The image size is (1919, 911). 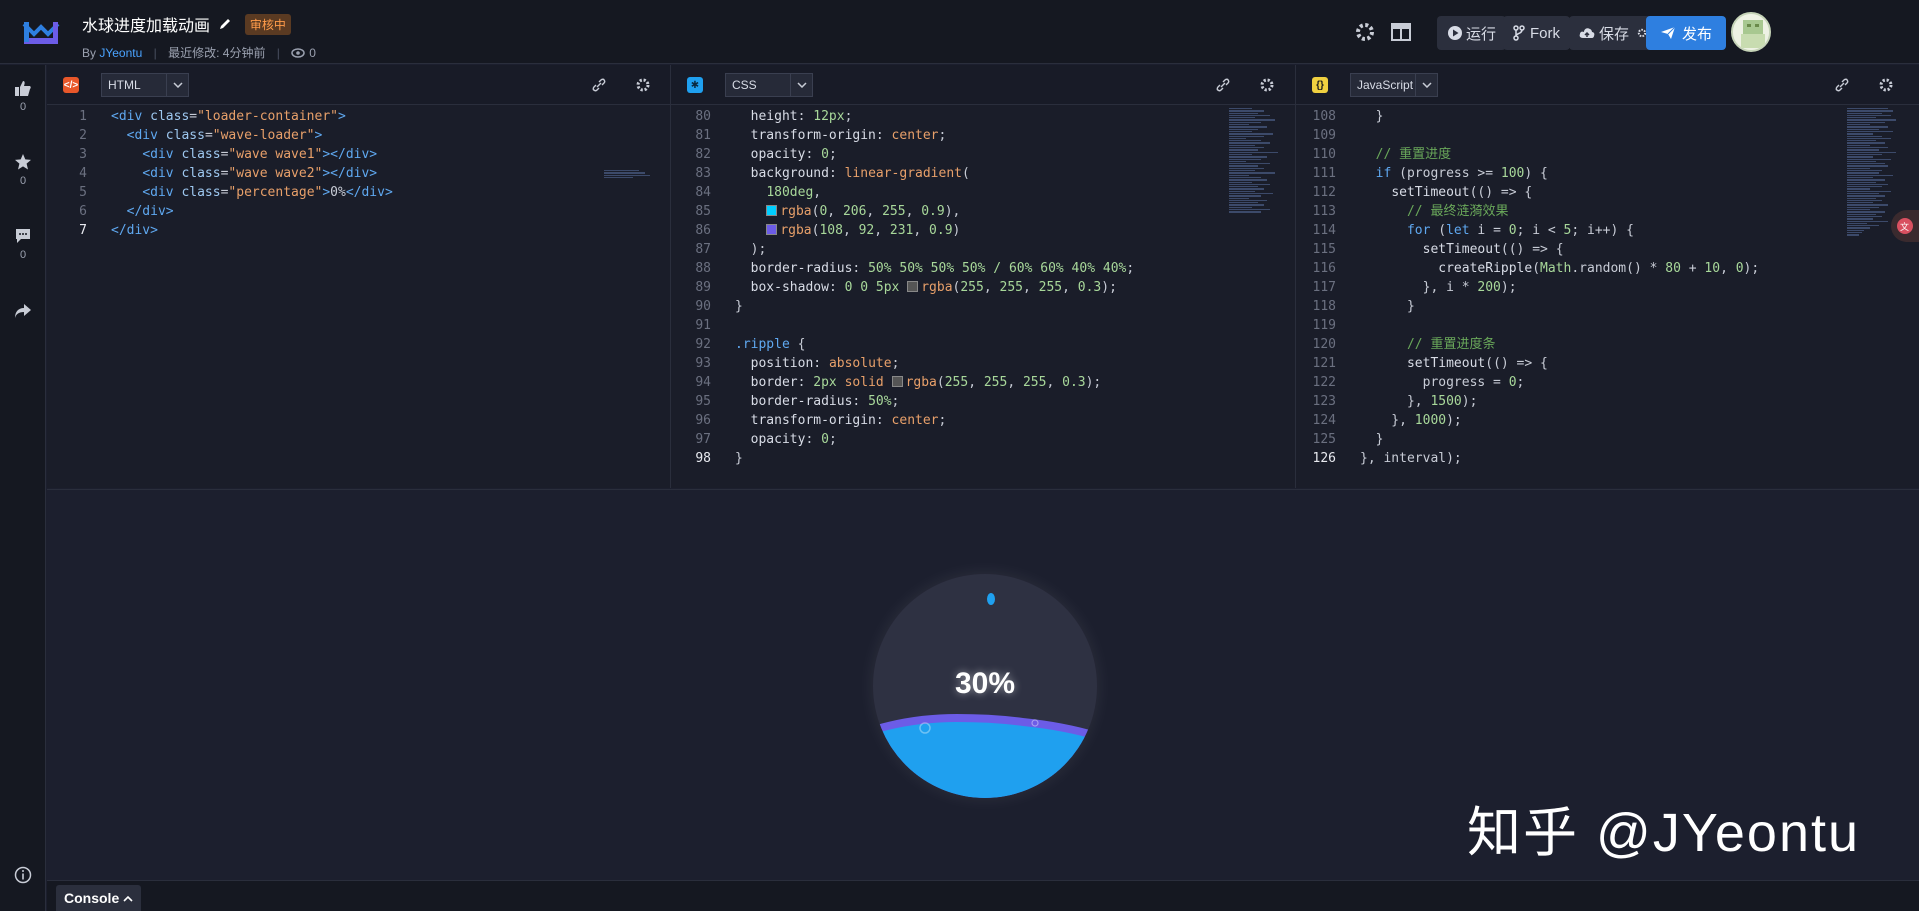 What do you see at coordinates (991, 599) in the screenshot?
I see `droplet-icon` at bounding box center [991, 599].